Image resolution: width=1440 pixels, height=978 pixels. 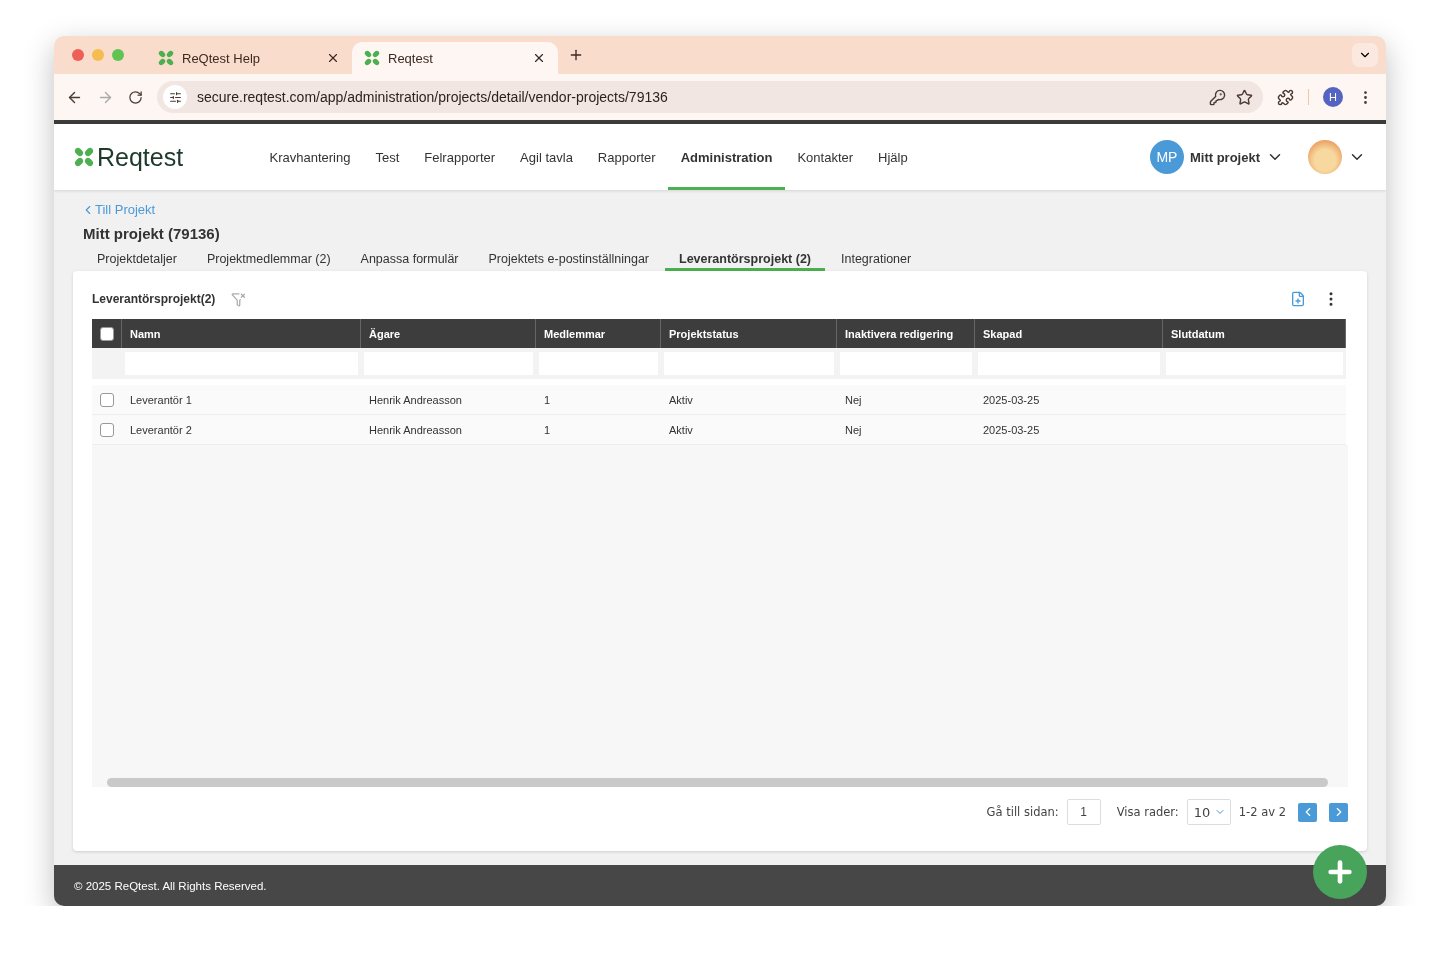 I want to click on logo-text: Reqtest, so click(x=140, y=157).